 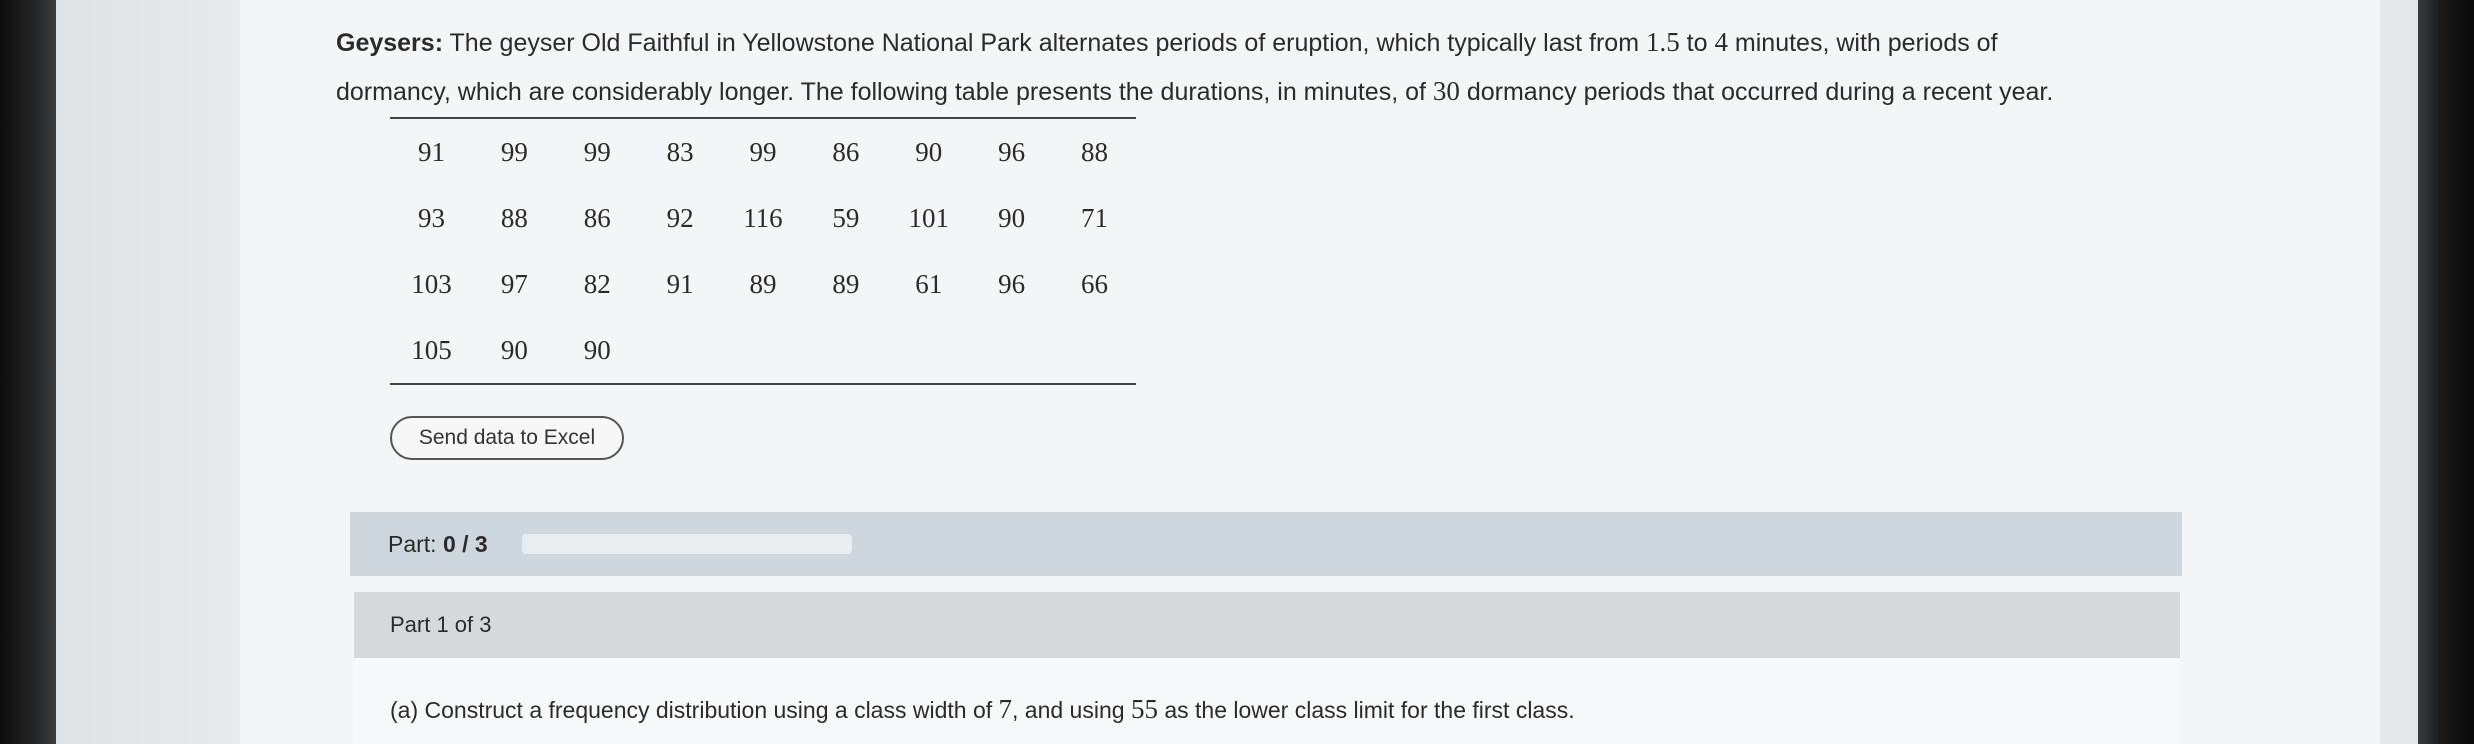 I want to click on table-cell: 83, so click(x=680, y=151).